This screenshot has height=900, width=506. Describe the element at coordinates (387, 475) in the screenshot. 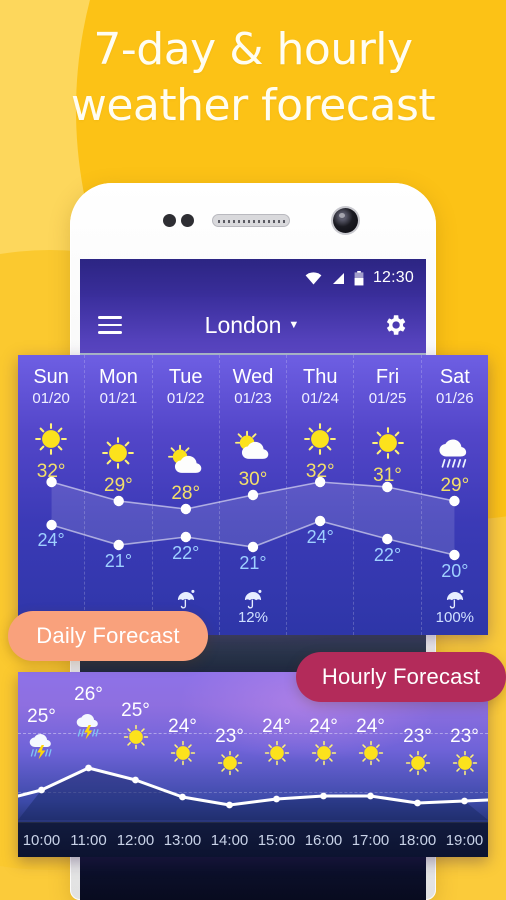

I see `day-high-temp-label: 31°` at that location.